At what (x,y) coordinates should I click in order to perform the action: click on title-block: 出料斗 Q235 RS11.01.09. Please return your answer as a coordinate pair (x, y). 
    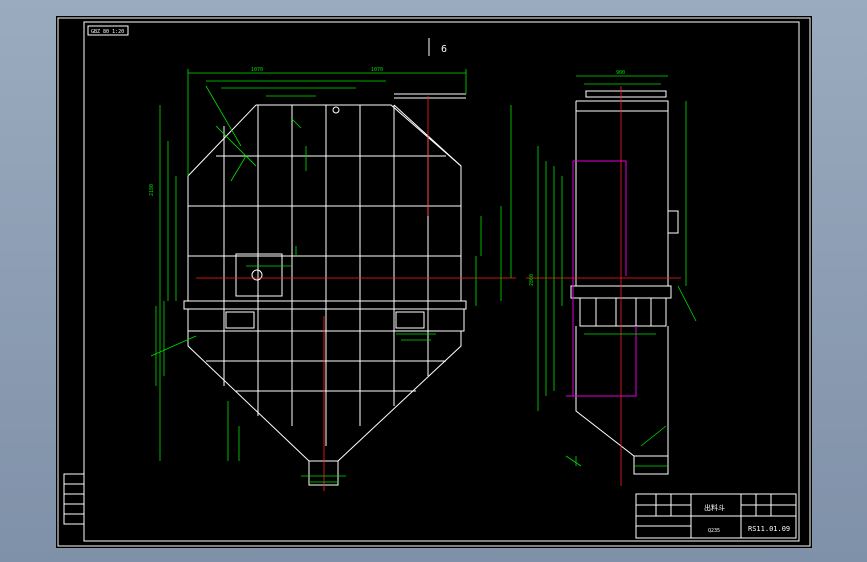
    Looking at the image, I should click on (716, 516).